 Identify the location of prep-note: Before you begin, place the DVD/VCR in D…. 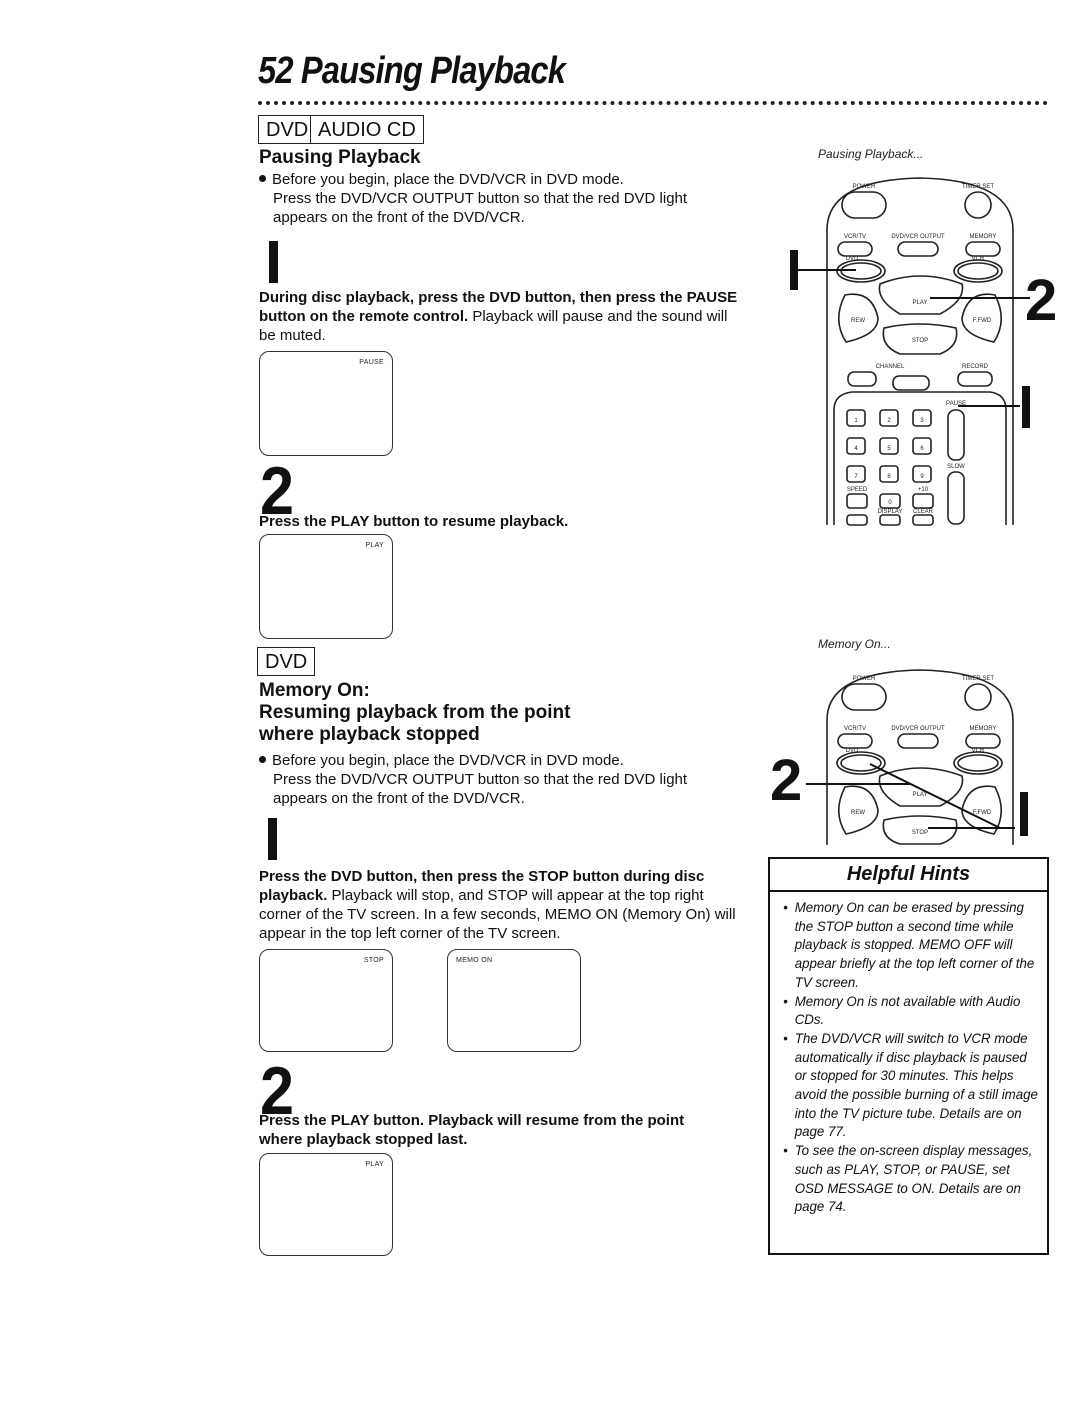
(499, 198).